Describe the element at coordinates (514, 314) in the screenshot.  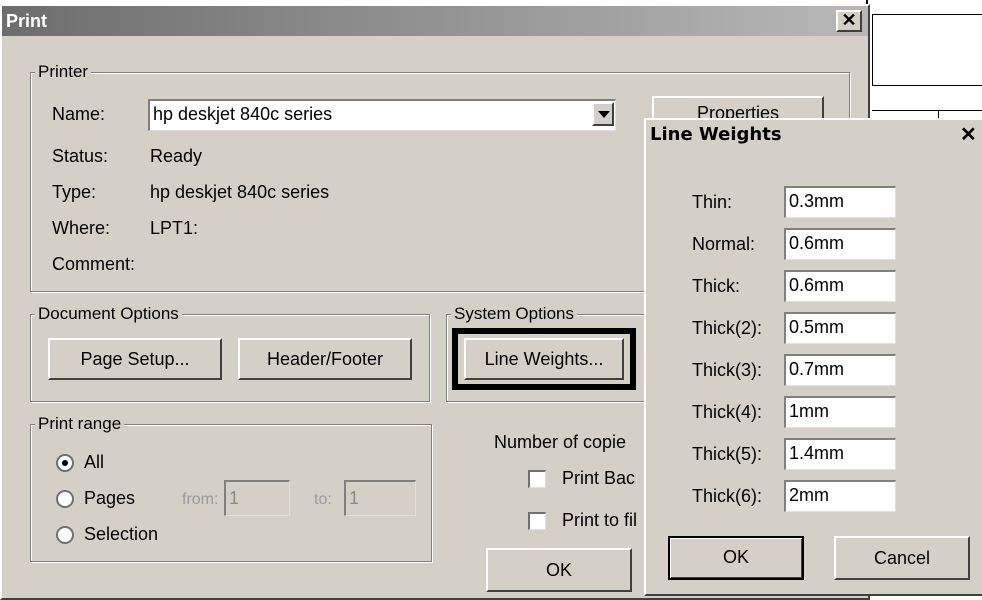
I see `system-options-legend: System Options` at that location.